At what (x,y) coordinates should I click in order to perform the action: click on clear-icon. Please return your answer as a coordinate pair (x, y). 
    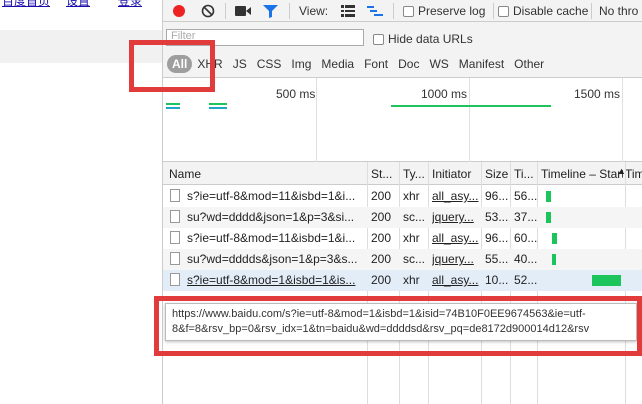
    Looking at the image, I should click on (208, 11).